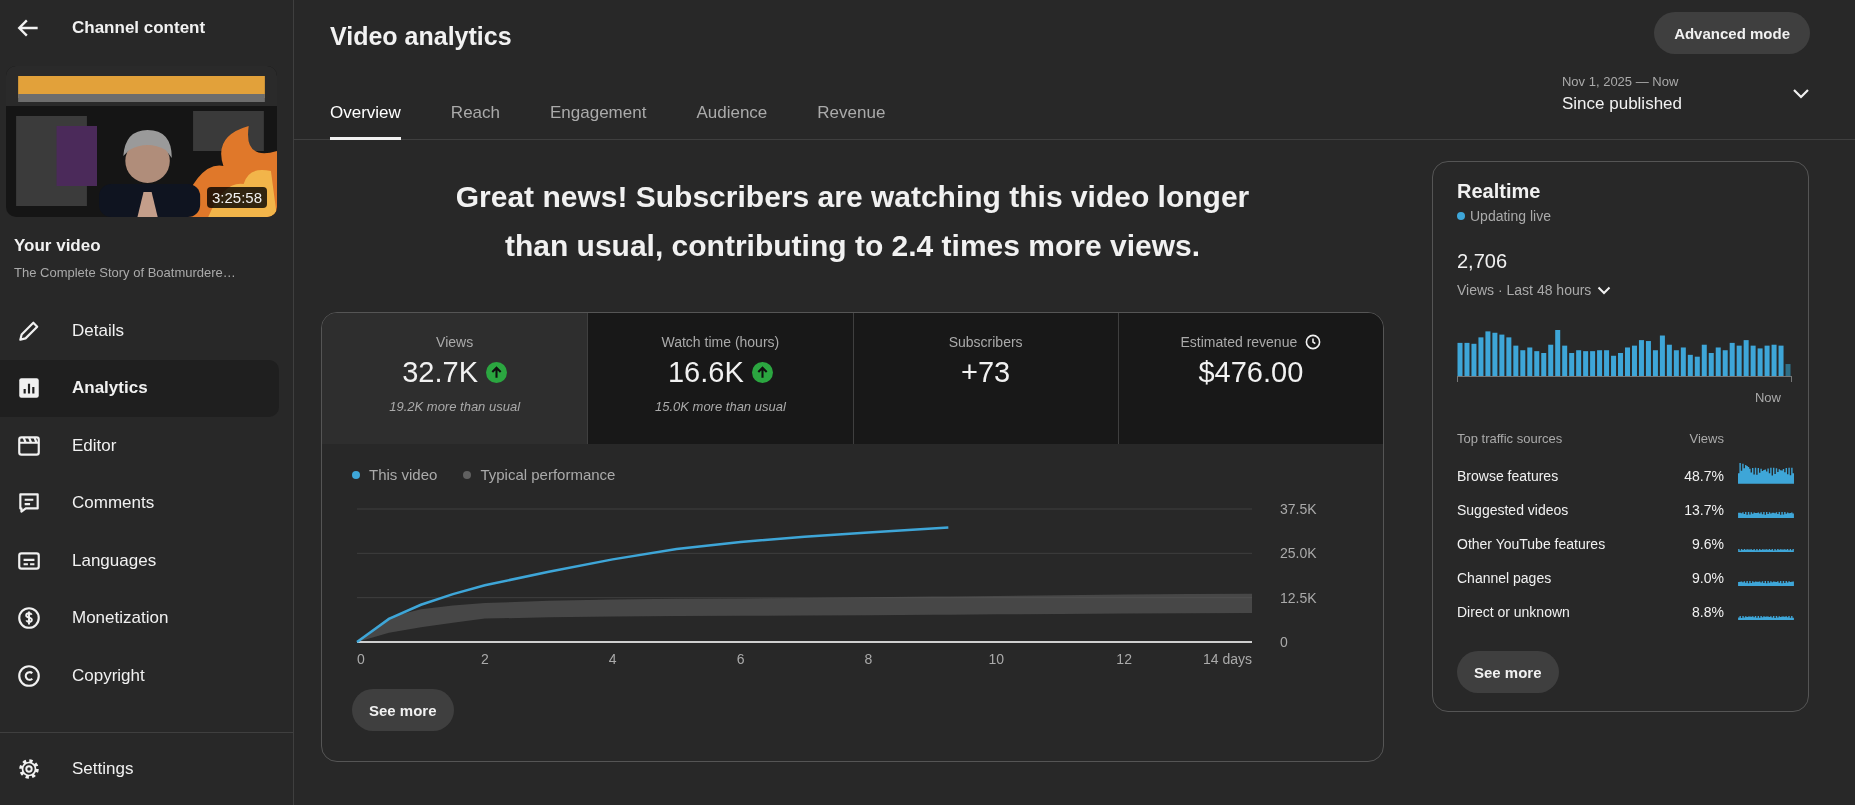 This screenshot has width=1855, height=805. What do you see at coordinates (1510, 216) in the screenshot?
I see `live-status: Updating live` at bounding box center [1510, 216].